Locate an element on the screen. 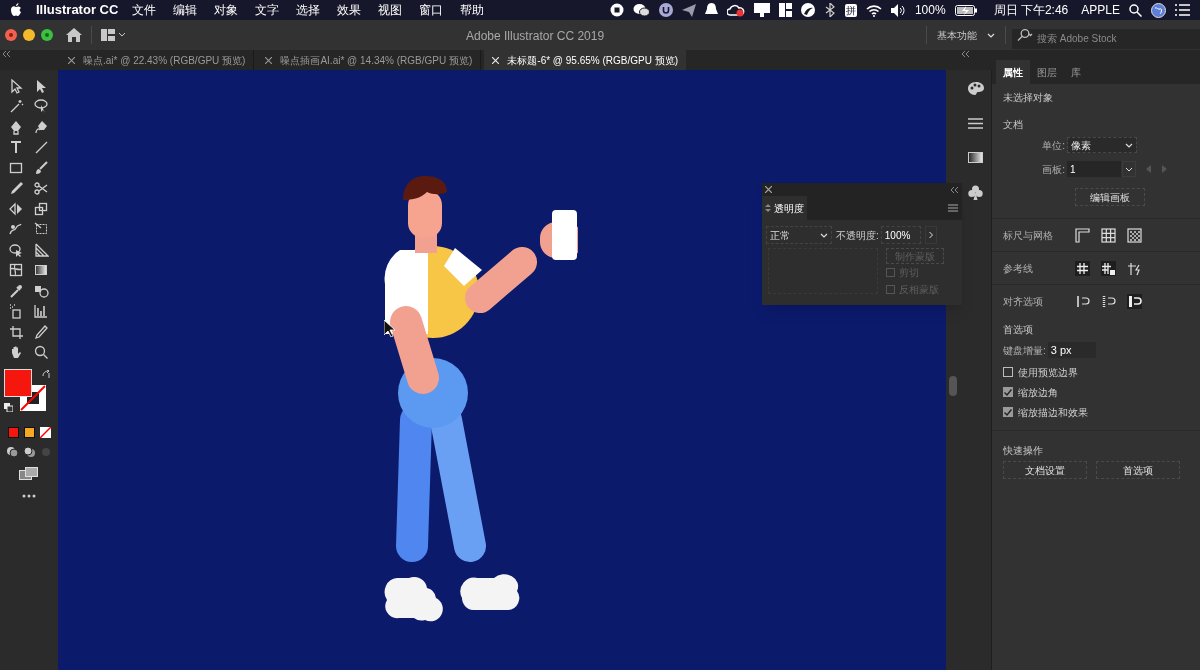 The height and width of the screenshot is (670, 1200). section-heading: 首选项 is located at coordinates (1018, 330).